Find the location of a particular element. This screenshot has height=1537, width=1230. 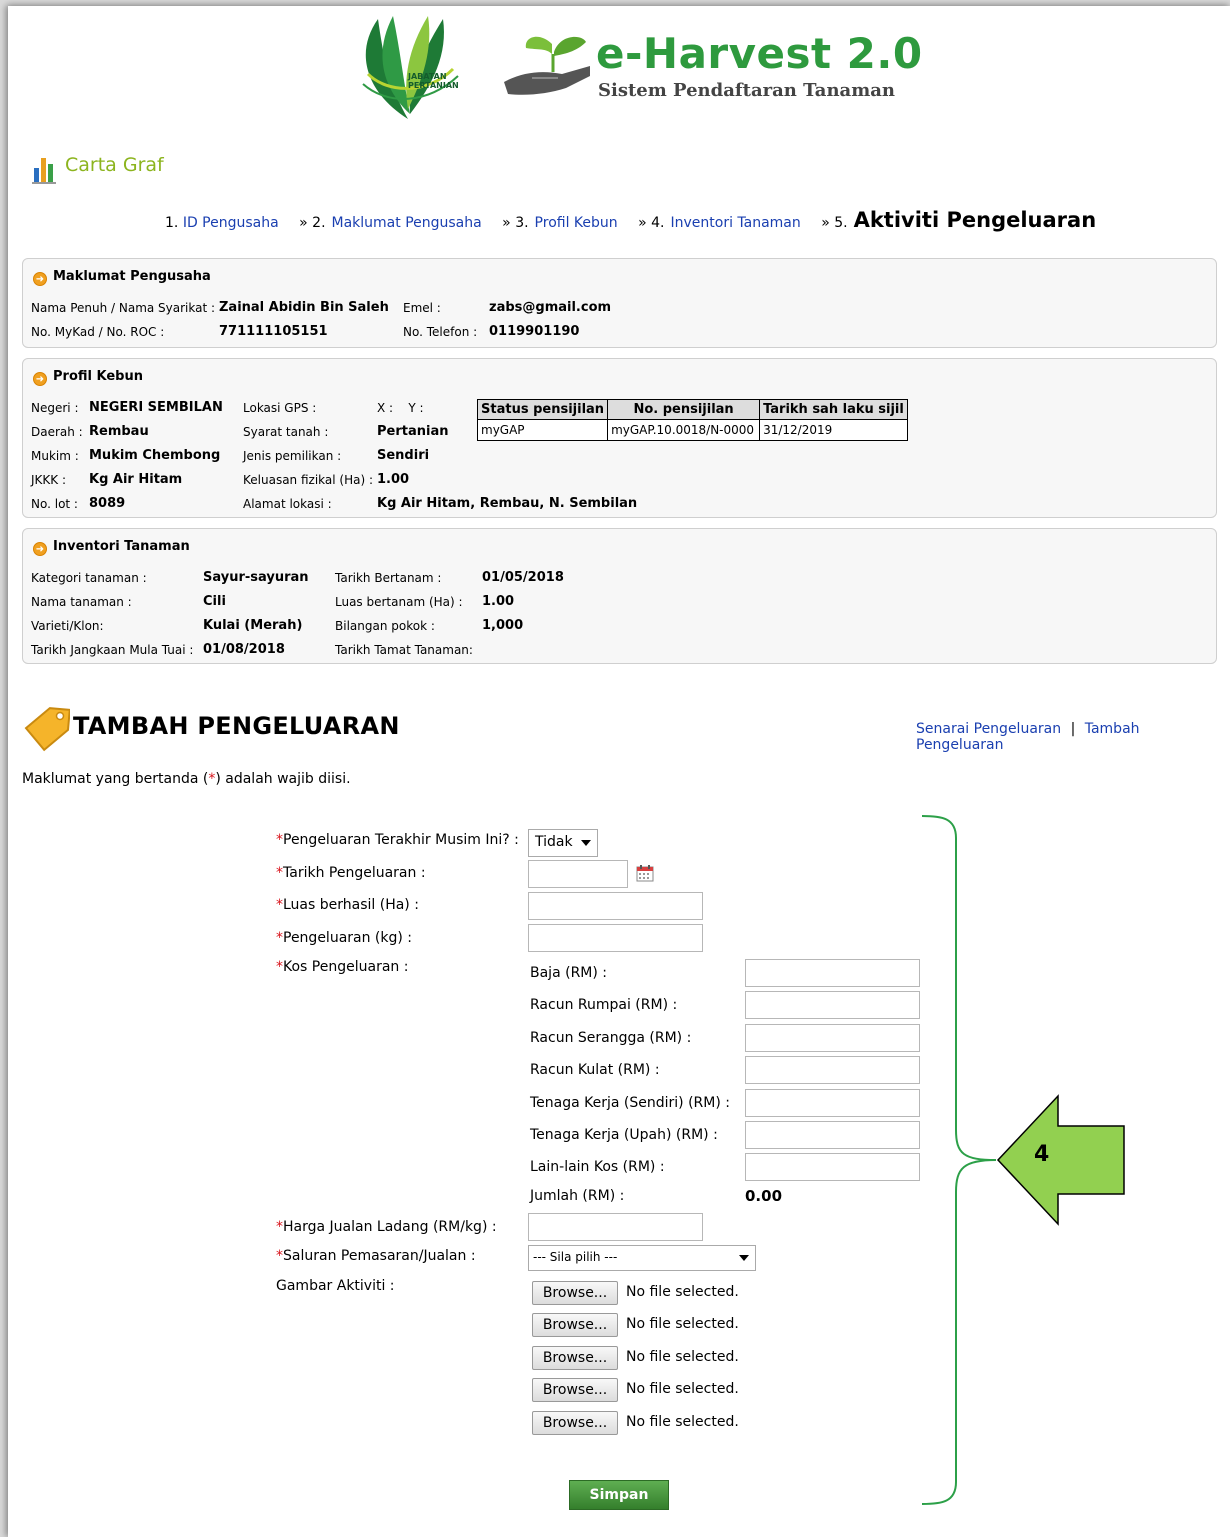

luas-bertanam-label: Luas bertanam (Ha) : is located at coordinates (399, 602).